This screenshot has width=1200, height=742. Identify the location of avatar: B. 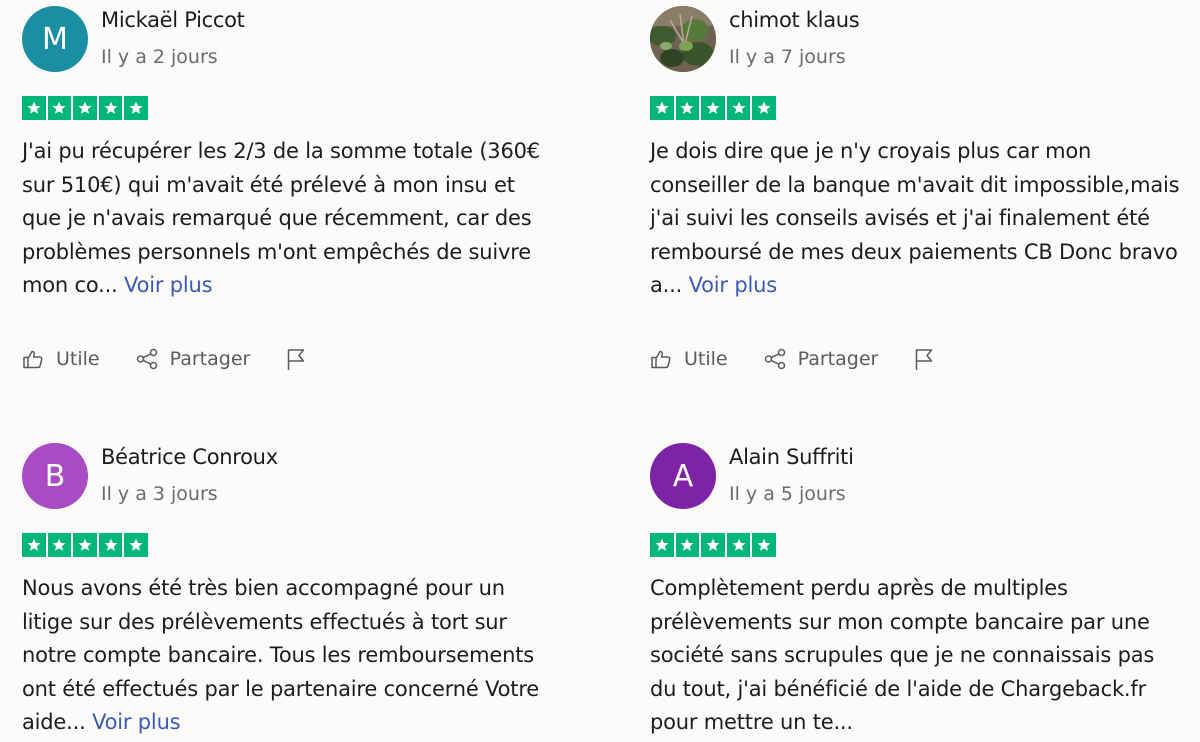
(55, 476).